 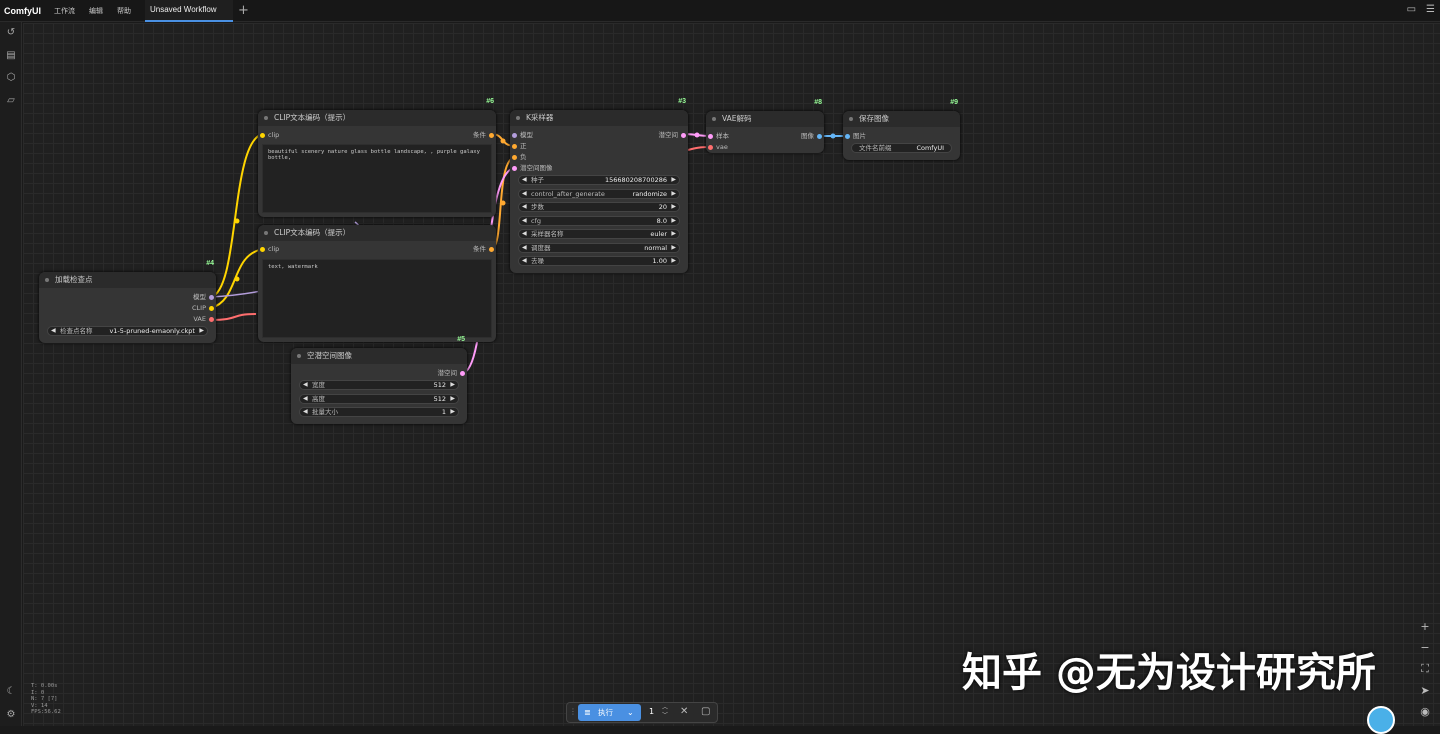 I want to click on pointer-icon: ➤, so click(x=1425, y=690).